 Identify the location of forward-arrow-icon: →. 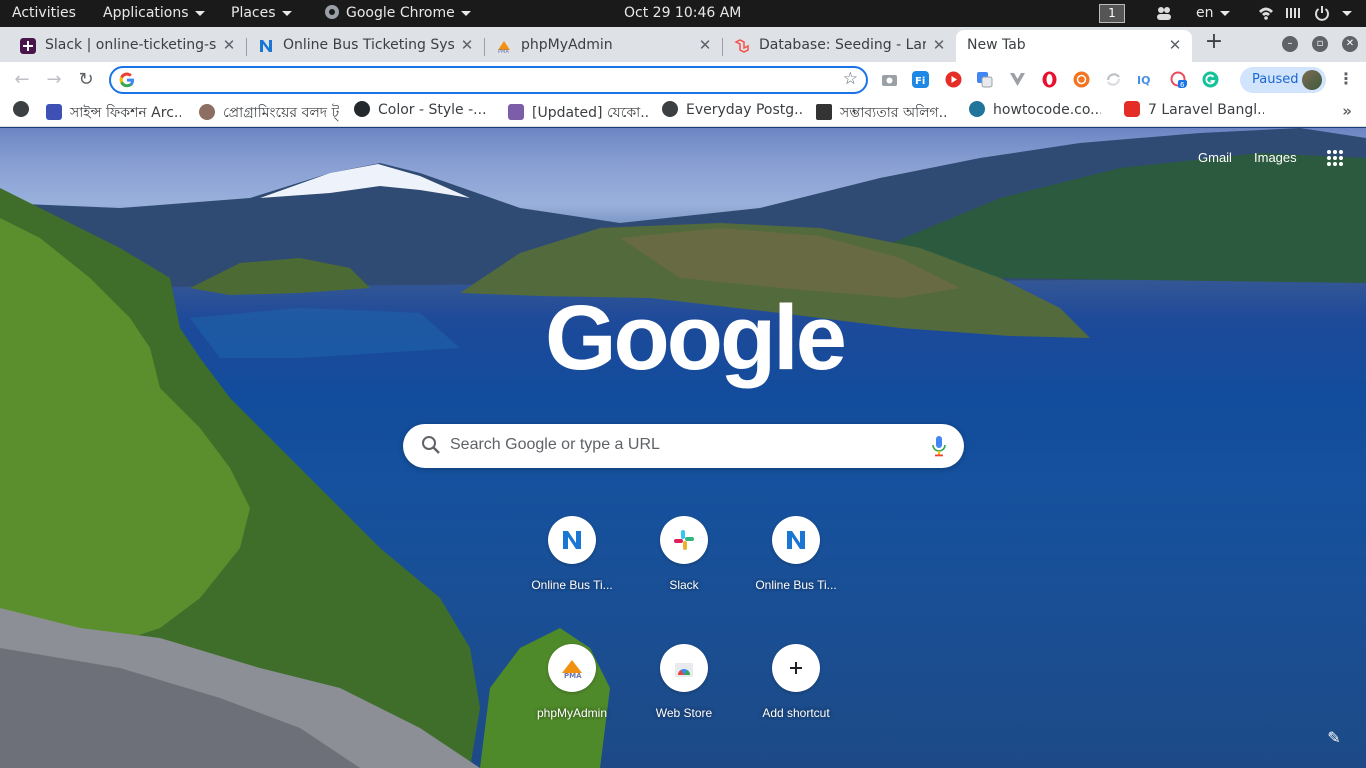
(54, 80).